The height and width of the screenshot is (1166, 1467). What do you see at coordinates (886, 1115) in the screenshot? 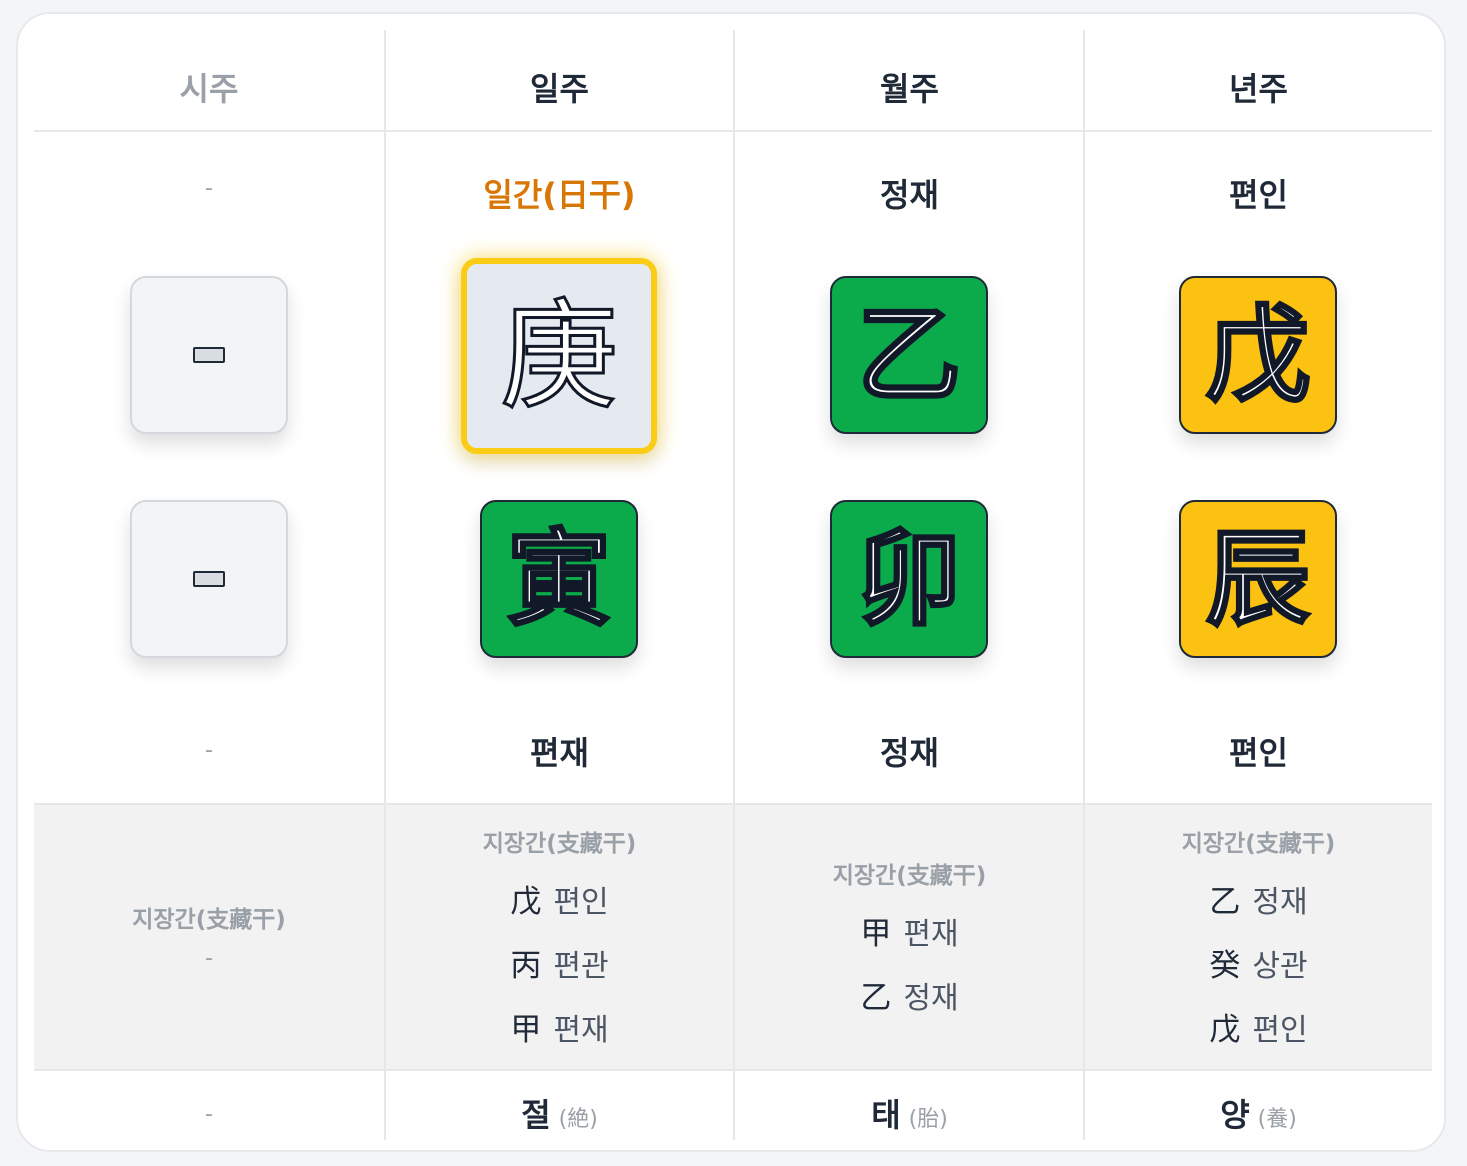
I see `twelve-stage-name: 태` at bounding box center [886, 1115].